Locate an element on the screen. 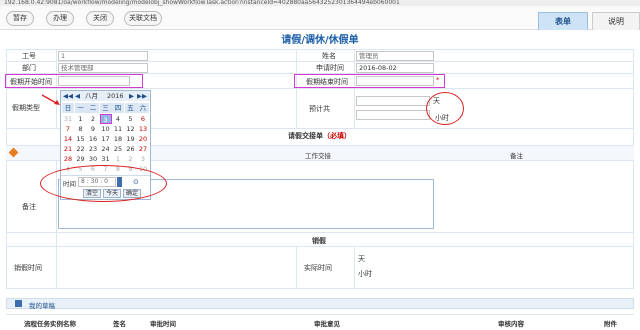 This screenshot has height=330, width=640. calendar-day: 7 is located at coordinates (68, 129).